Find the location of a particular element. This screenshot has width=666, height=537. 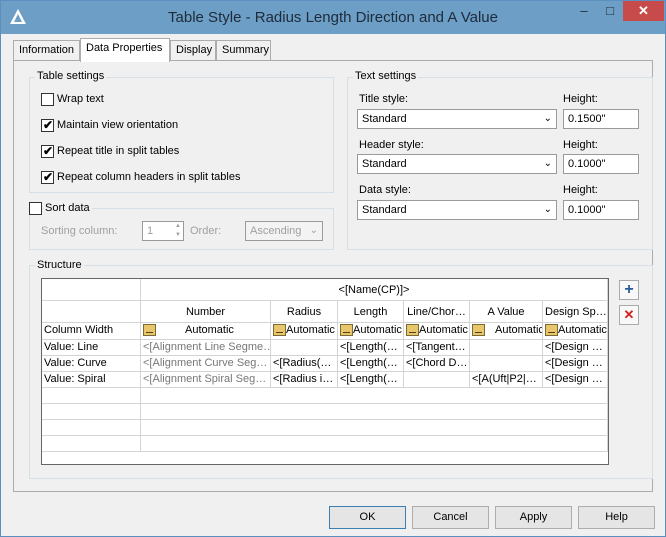

title-height-label: Height: is located at coordinates (580, 99).